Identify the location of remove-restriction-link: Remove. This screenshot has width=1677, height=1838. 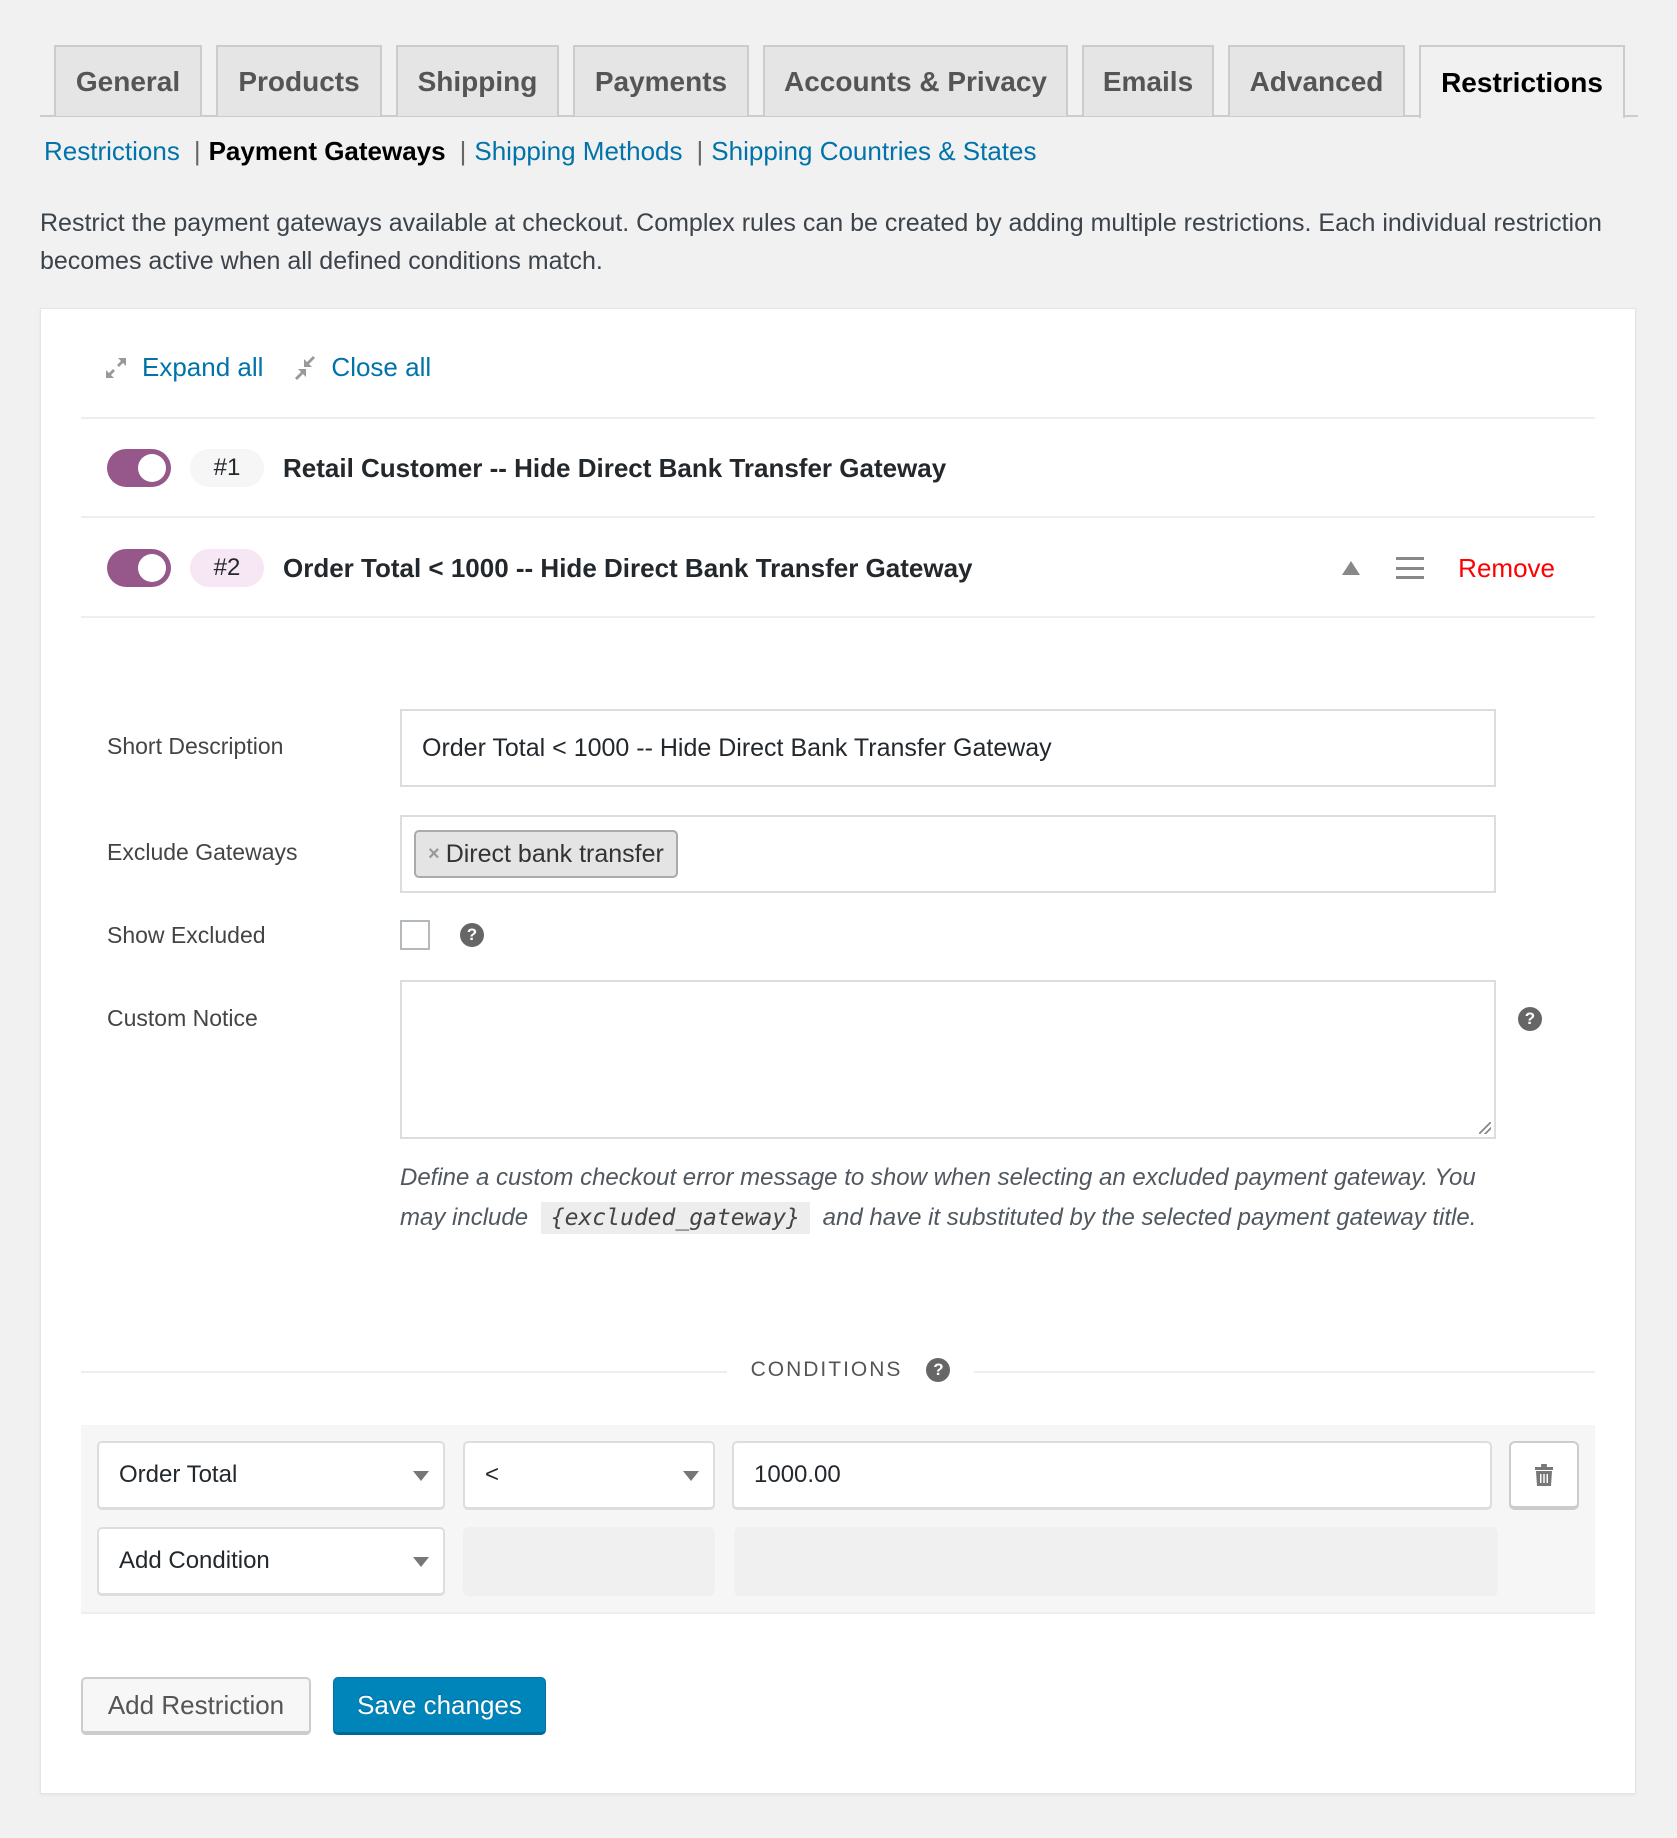
(1506, 568).